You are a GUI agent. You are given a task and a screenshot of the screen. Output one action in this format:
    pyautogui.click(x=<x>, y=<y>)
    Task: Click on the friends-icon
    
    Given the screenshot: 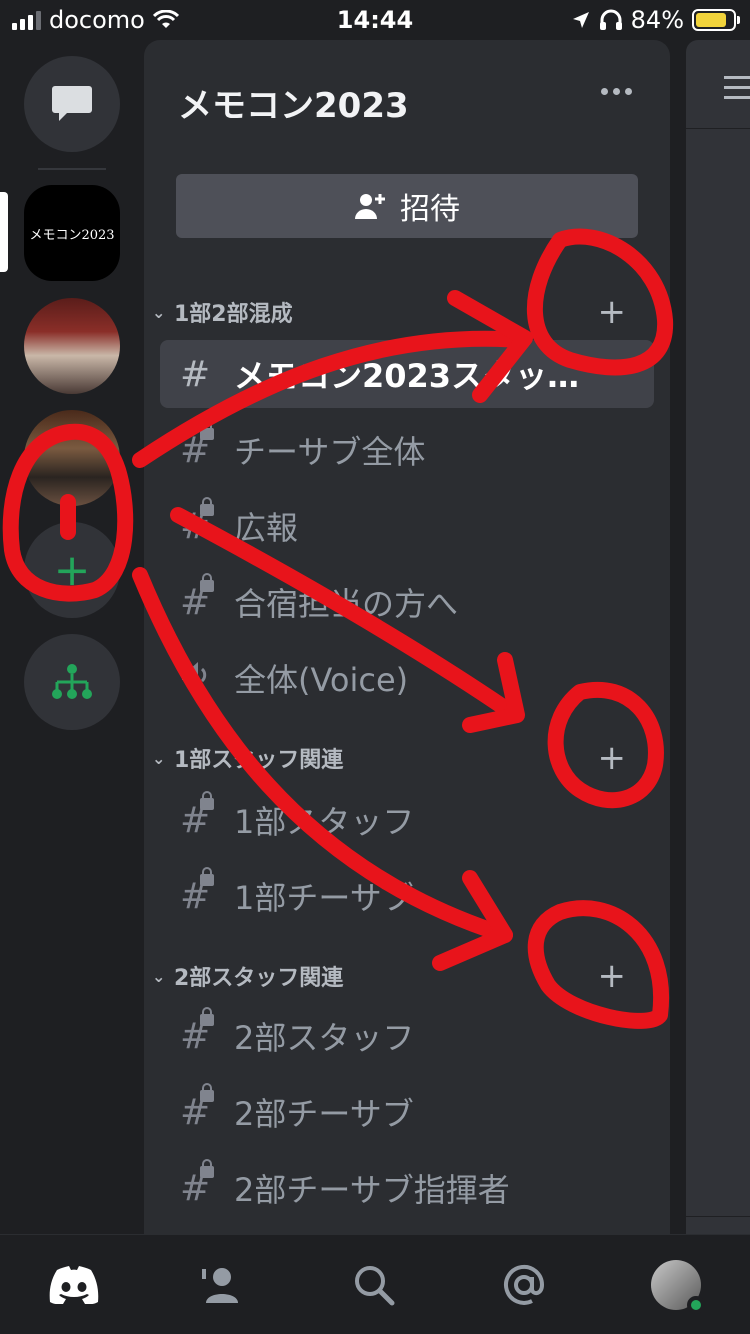 What is the action you would take?
    pyautogui.click(x=220, y=1285)
    